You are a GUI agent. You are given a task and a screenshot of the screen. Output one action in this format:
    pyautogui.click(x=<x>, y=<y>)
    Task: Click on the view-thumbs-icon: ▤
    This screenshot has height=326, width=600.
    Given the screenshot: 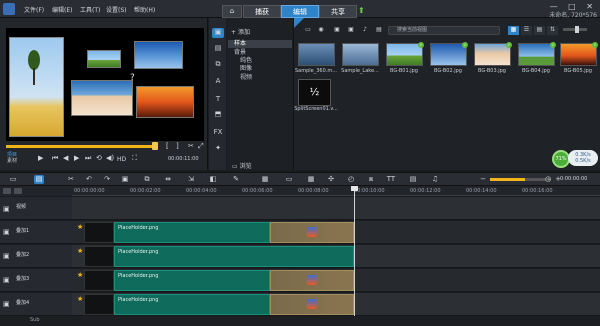 What is the action you would take?
    pyautogui.click(x=539, y=30)
    